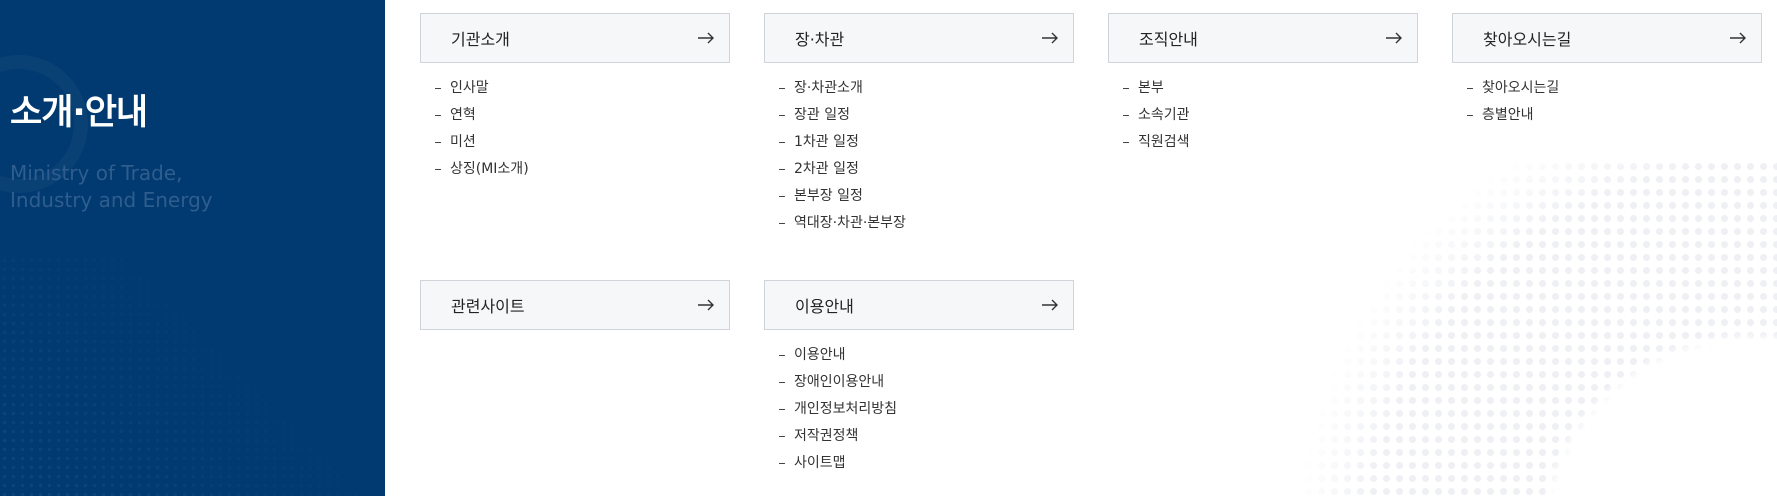 This screenshot has height=496, width=1777. I want to click on item-label: 미션, so click(463, 142).